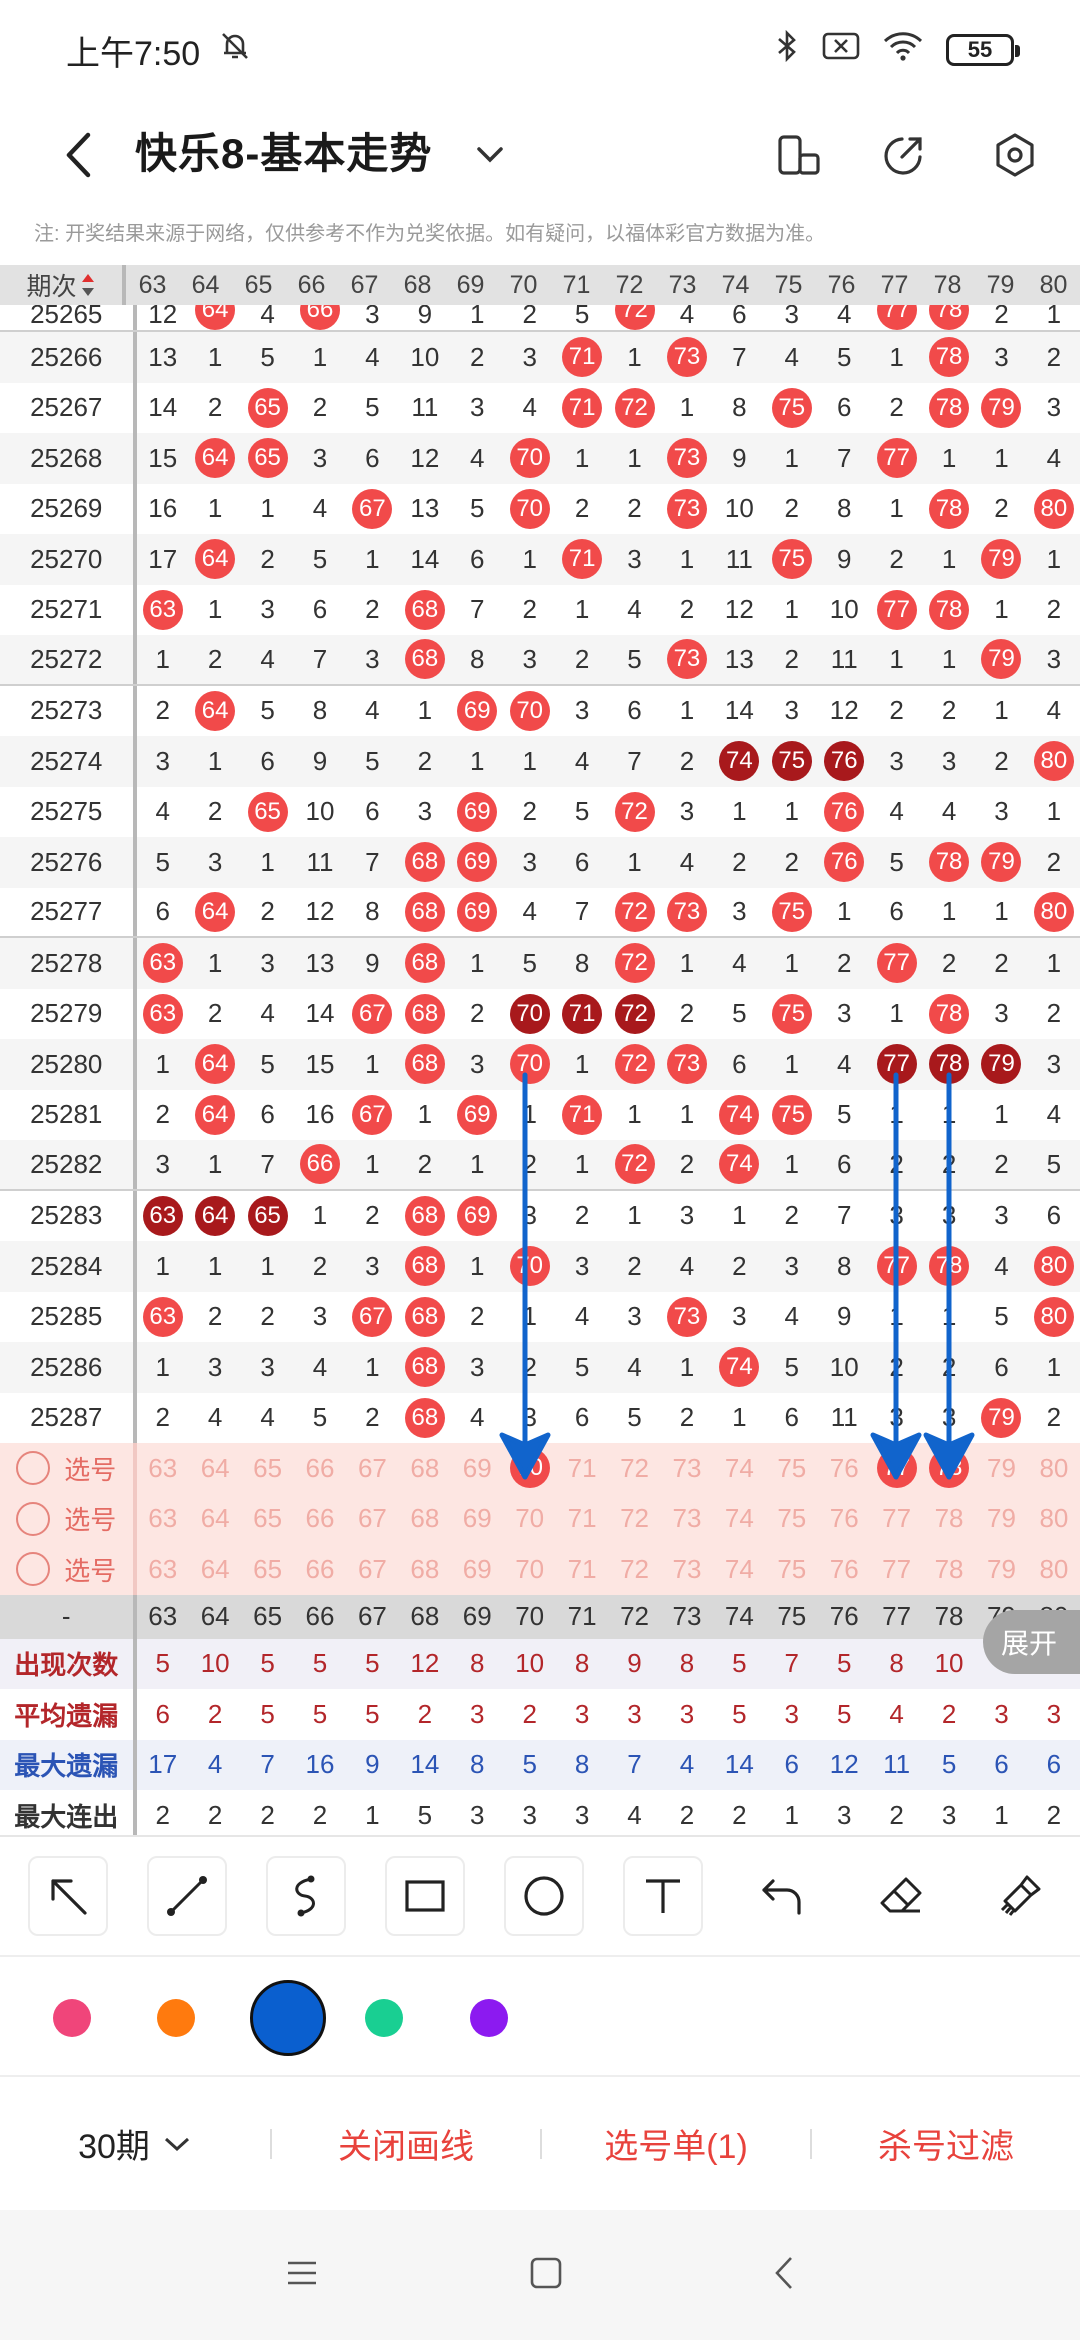 The image size is (1080, 2340). I want to click on settings-icon, so click(1015, 155).